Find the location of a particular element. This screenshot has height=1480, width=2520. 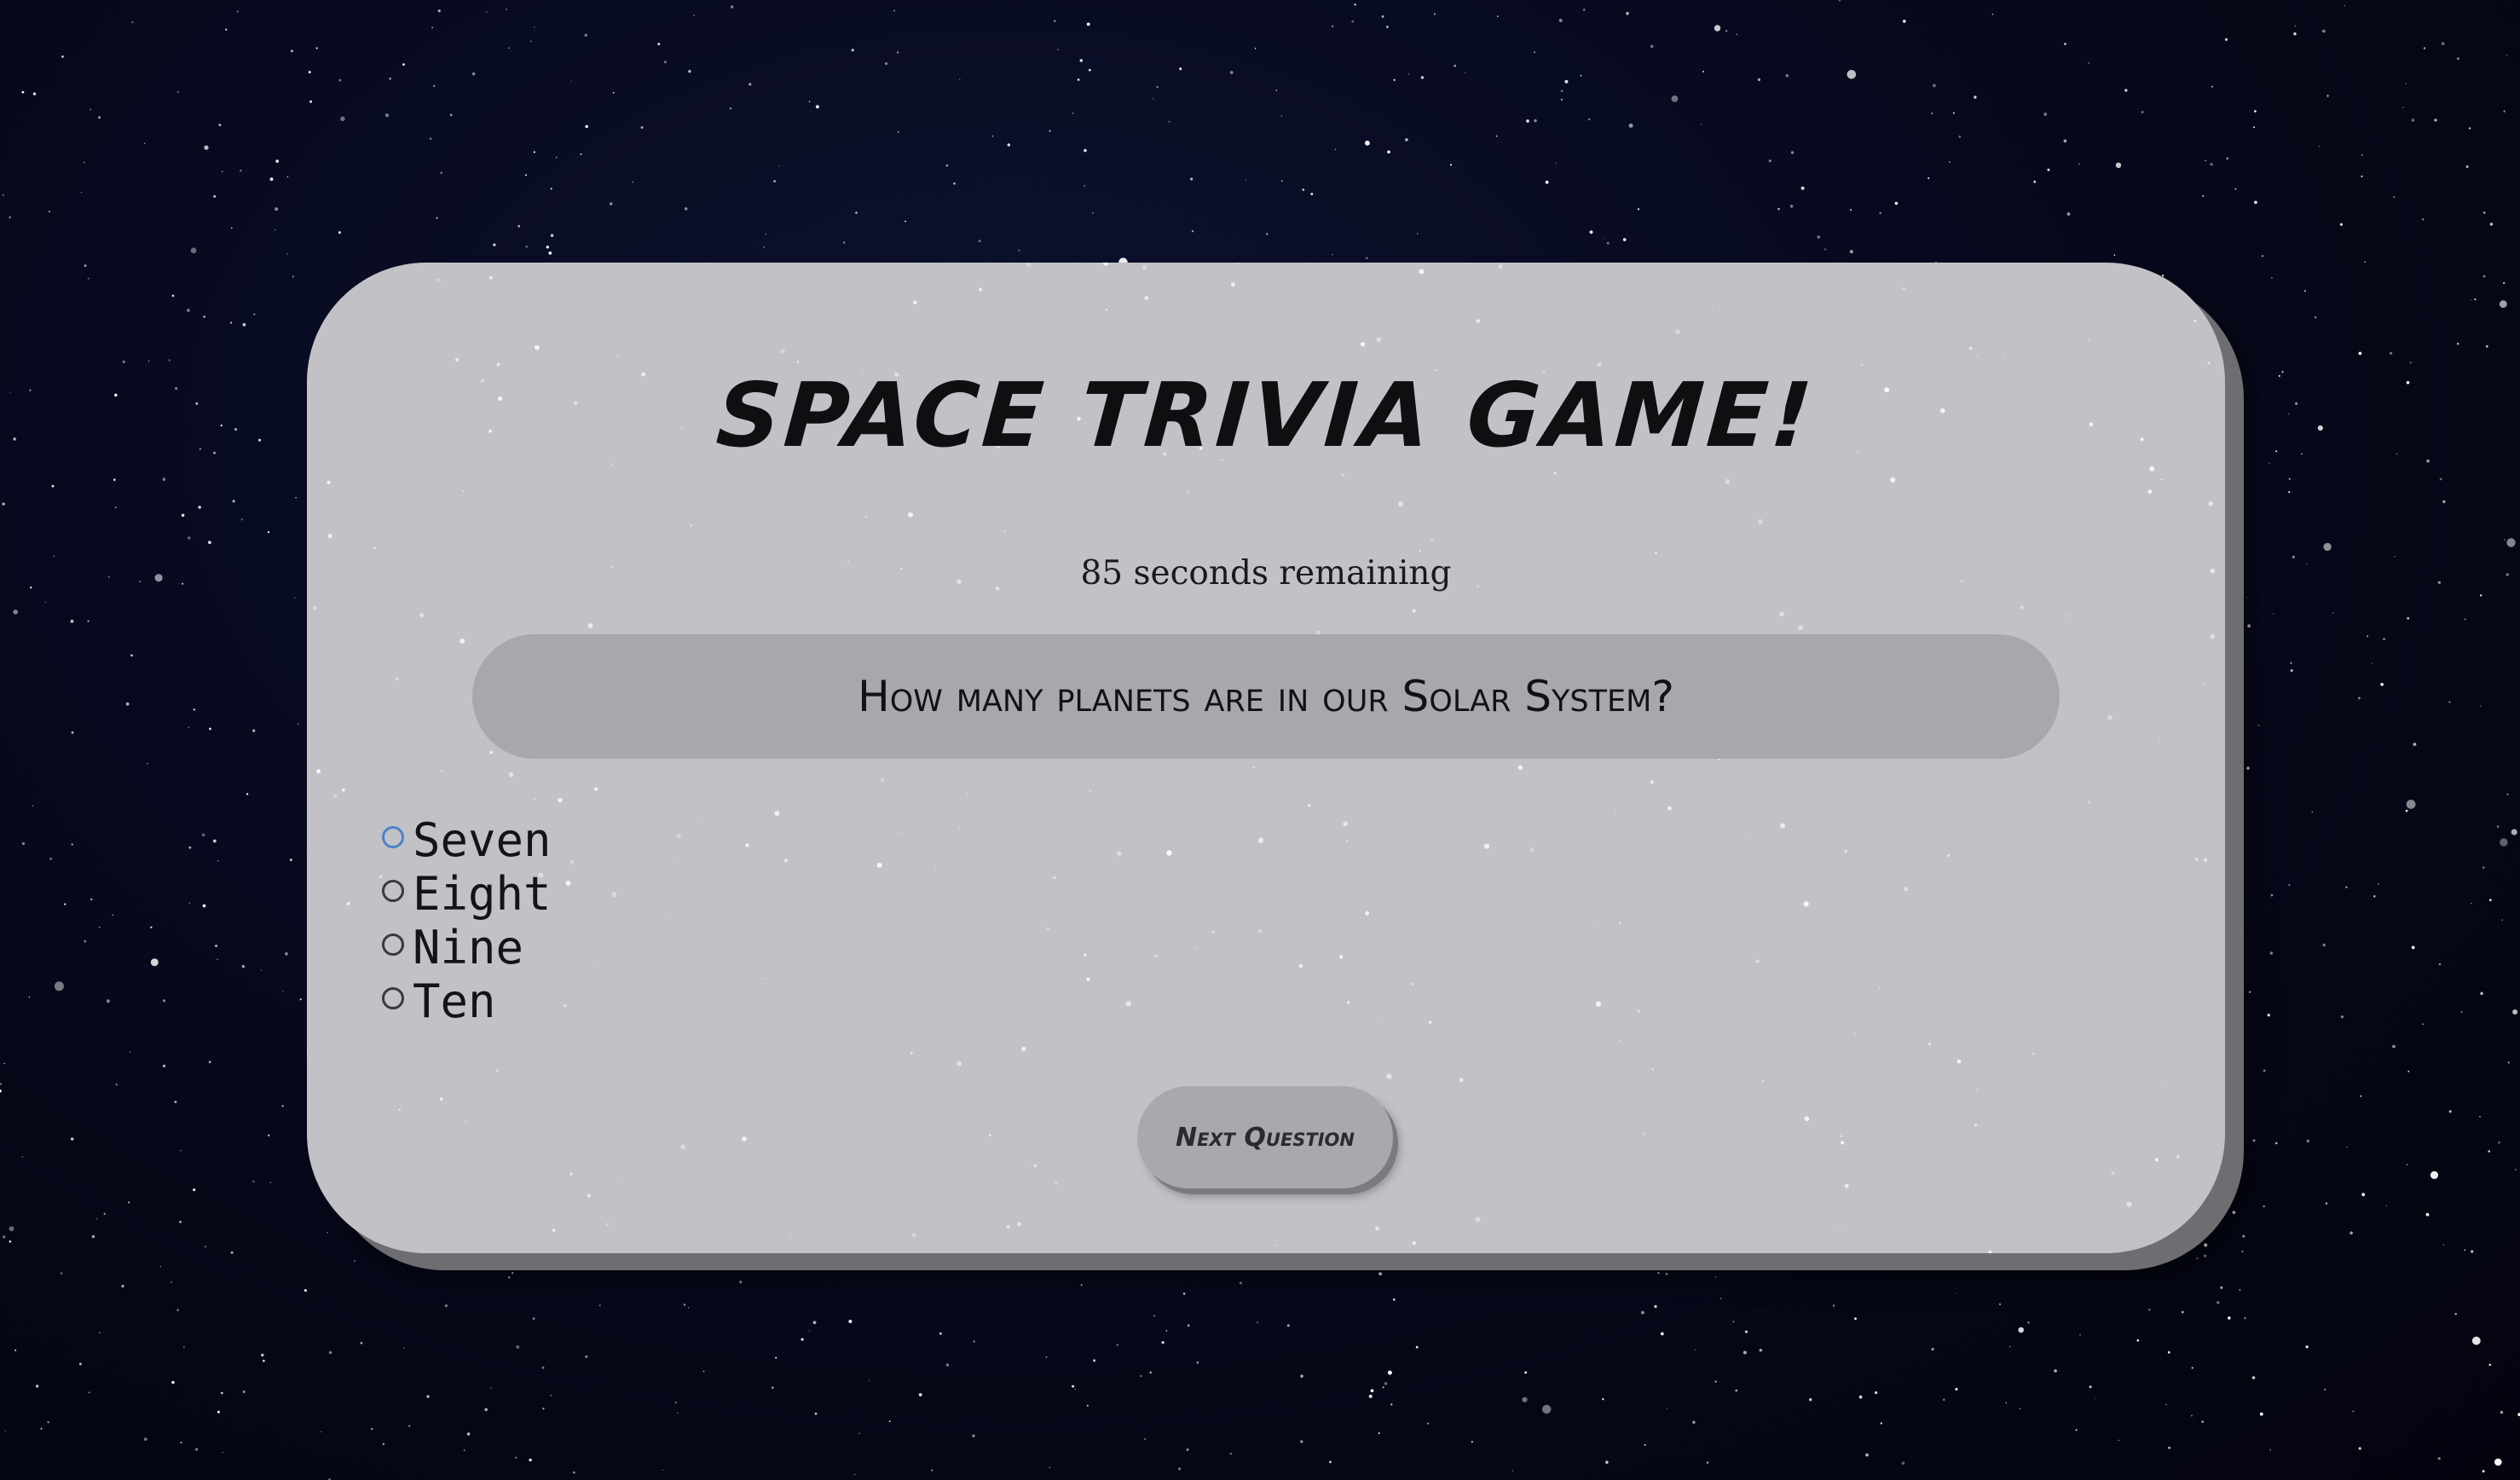

countdown-timer: 85 seconds remaining is located at coordinates (1266, 573).